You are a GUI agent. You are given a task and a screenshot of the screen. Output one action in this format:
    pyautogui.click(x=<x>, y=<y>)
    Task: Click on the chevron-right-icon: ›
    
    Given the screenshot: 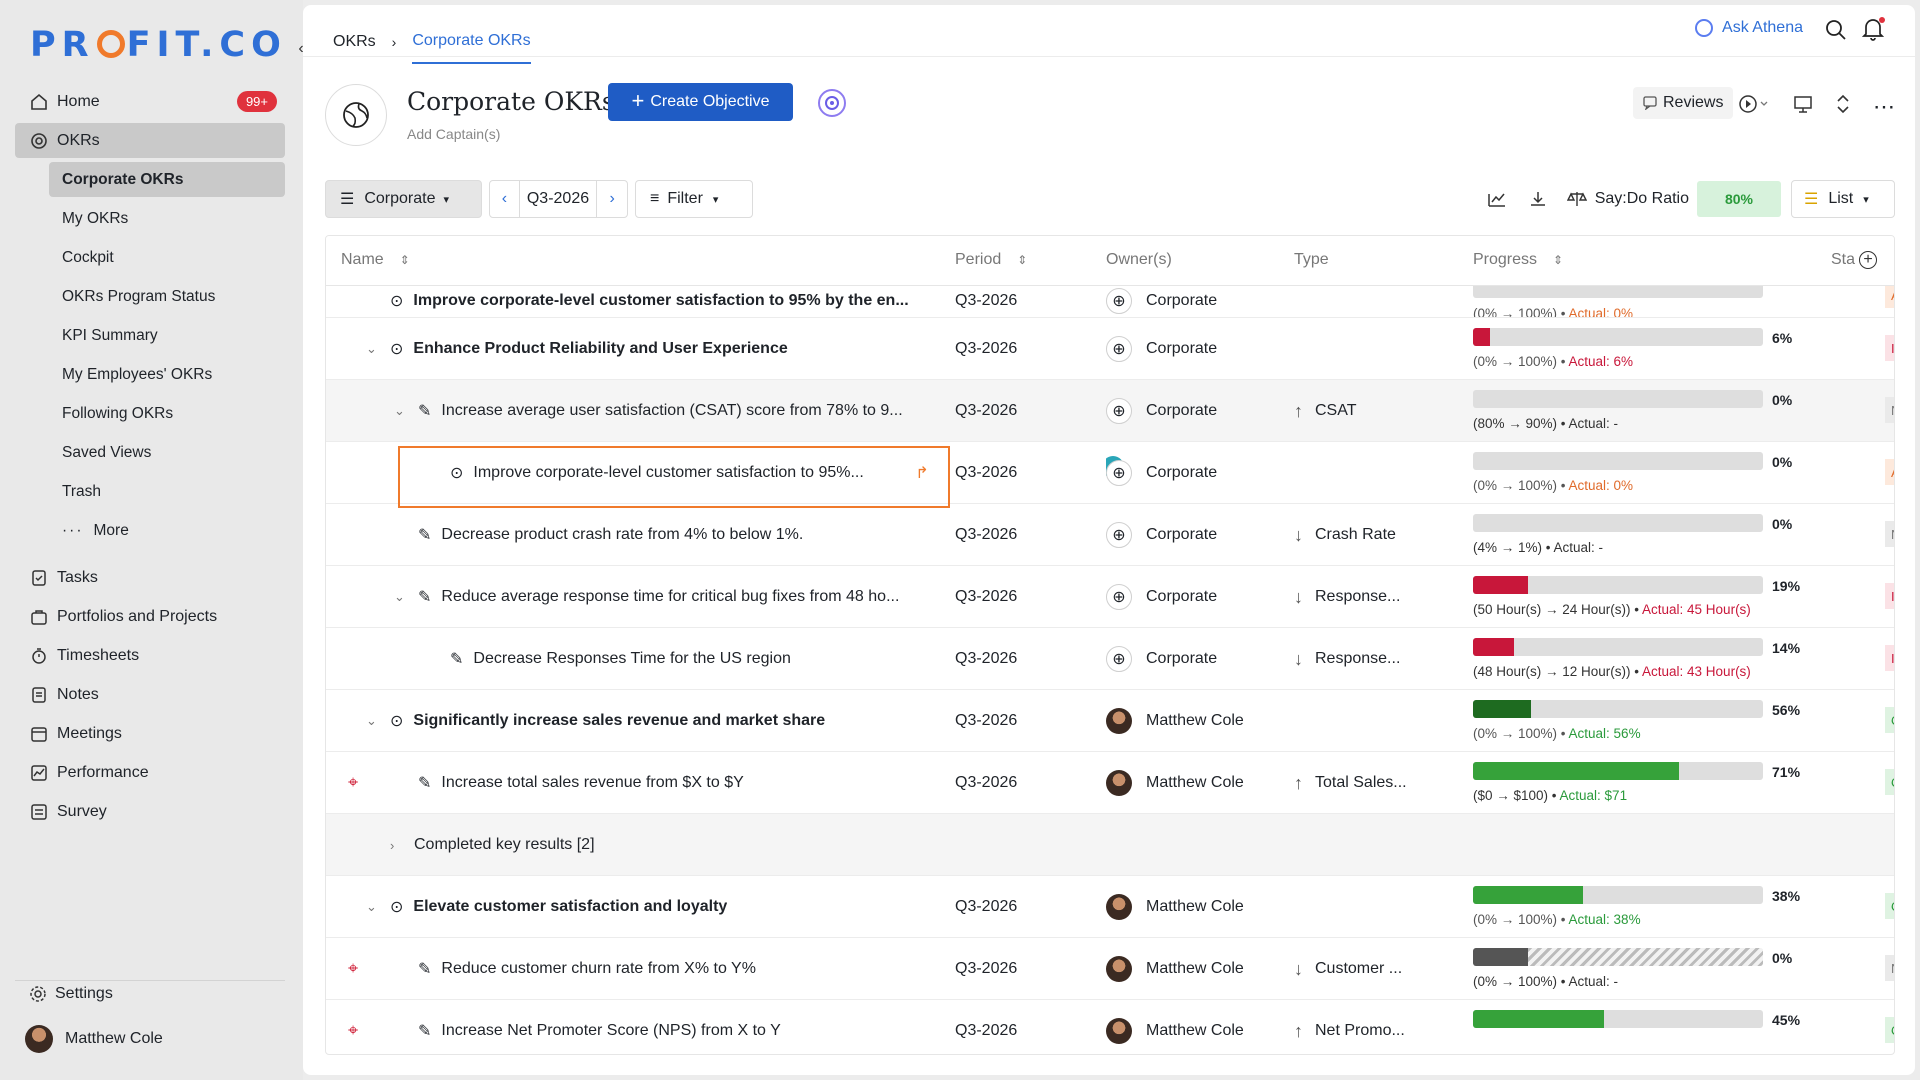 What is the action you would take?
    pyautogui.click(x=397, y=845)
    